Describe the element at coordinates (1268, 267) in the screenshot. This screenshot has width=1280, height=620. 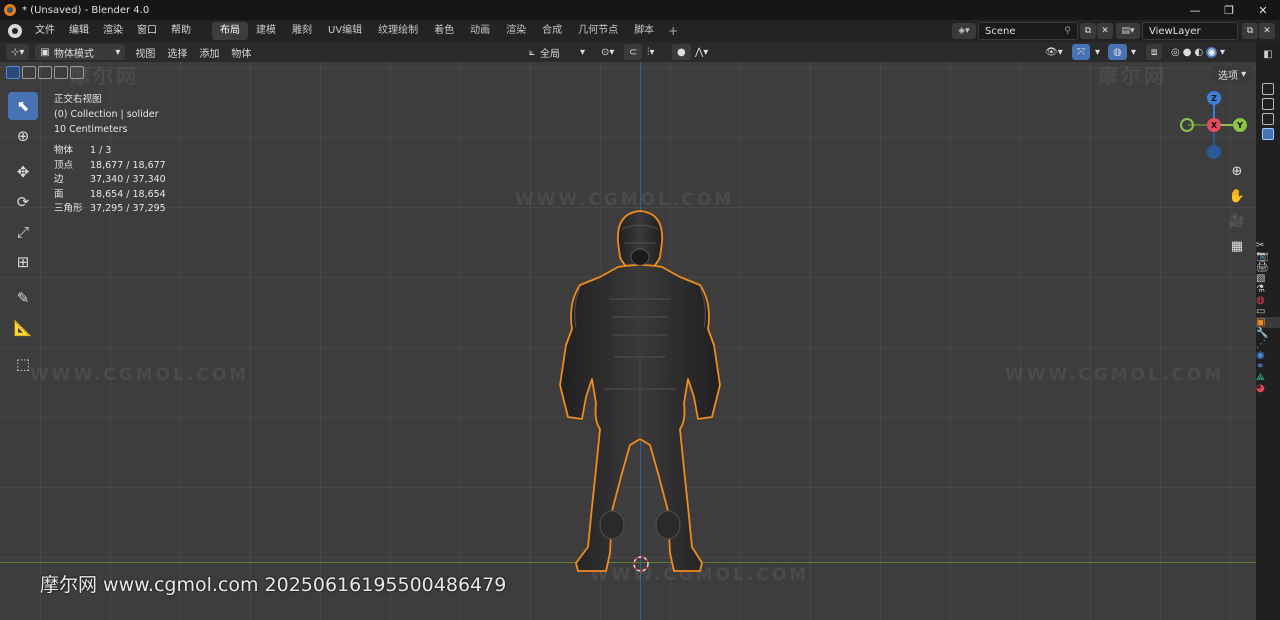
I see `output-properties-icon: 🖨` at that location.